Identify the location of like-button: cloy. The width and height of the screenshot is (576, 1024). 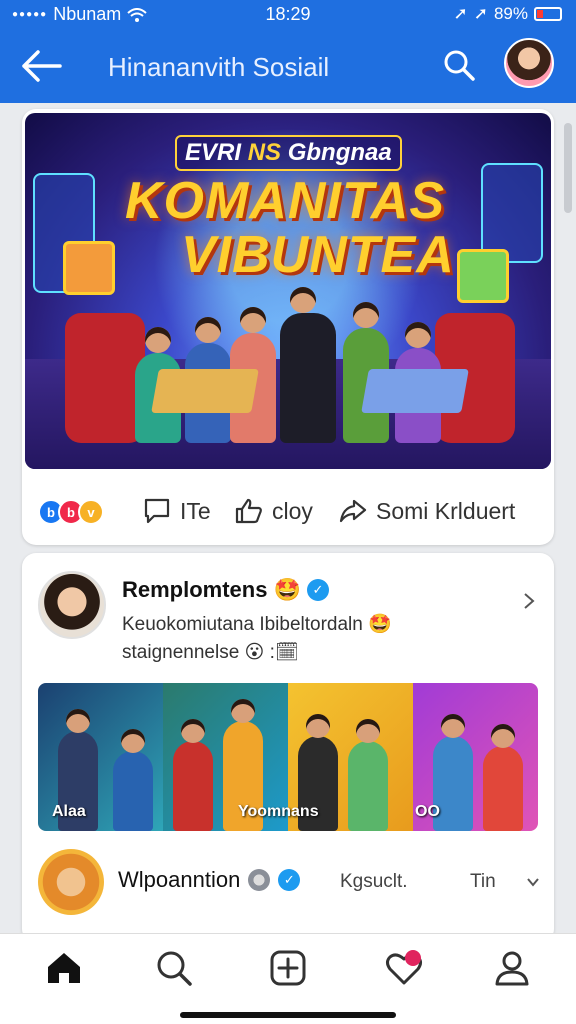
(273, 511).